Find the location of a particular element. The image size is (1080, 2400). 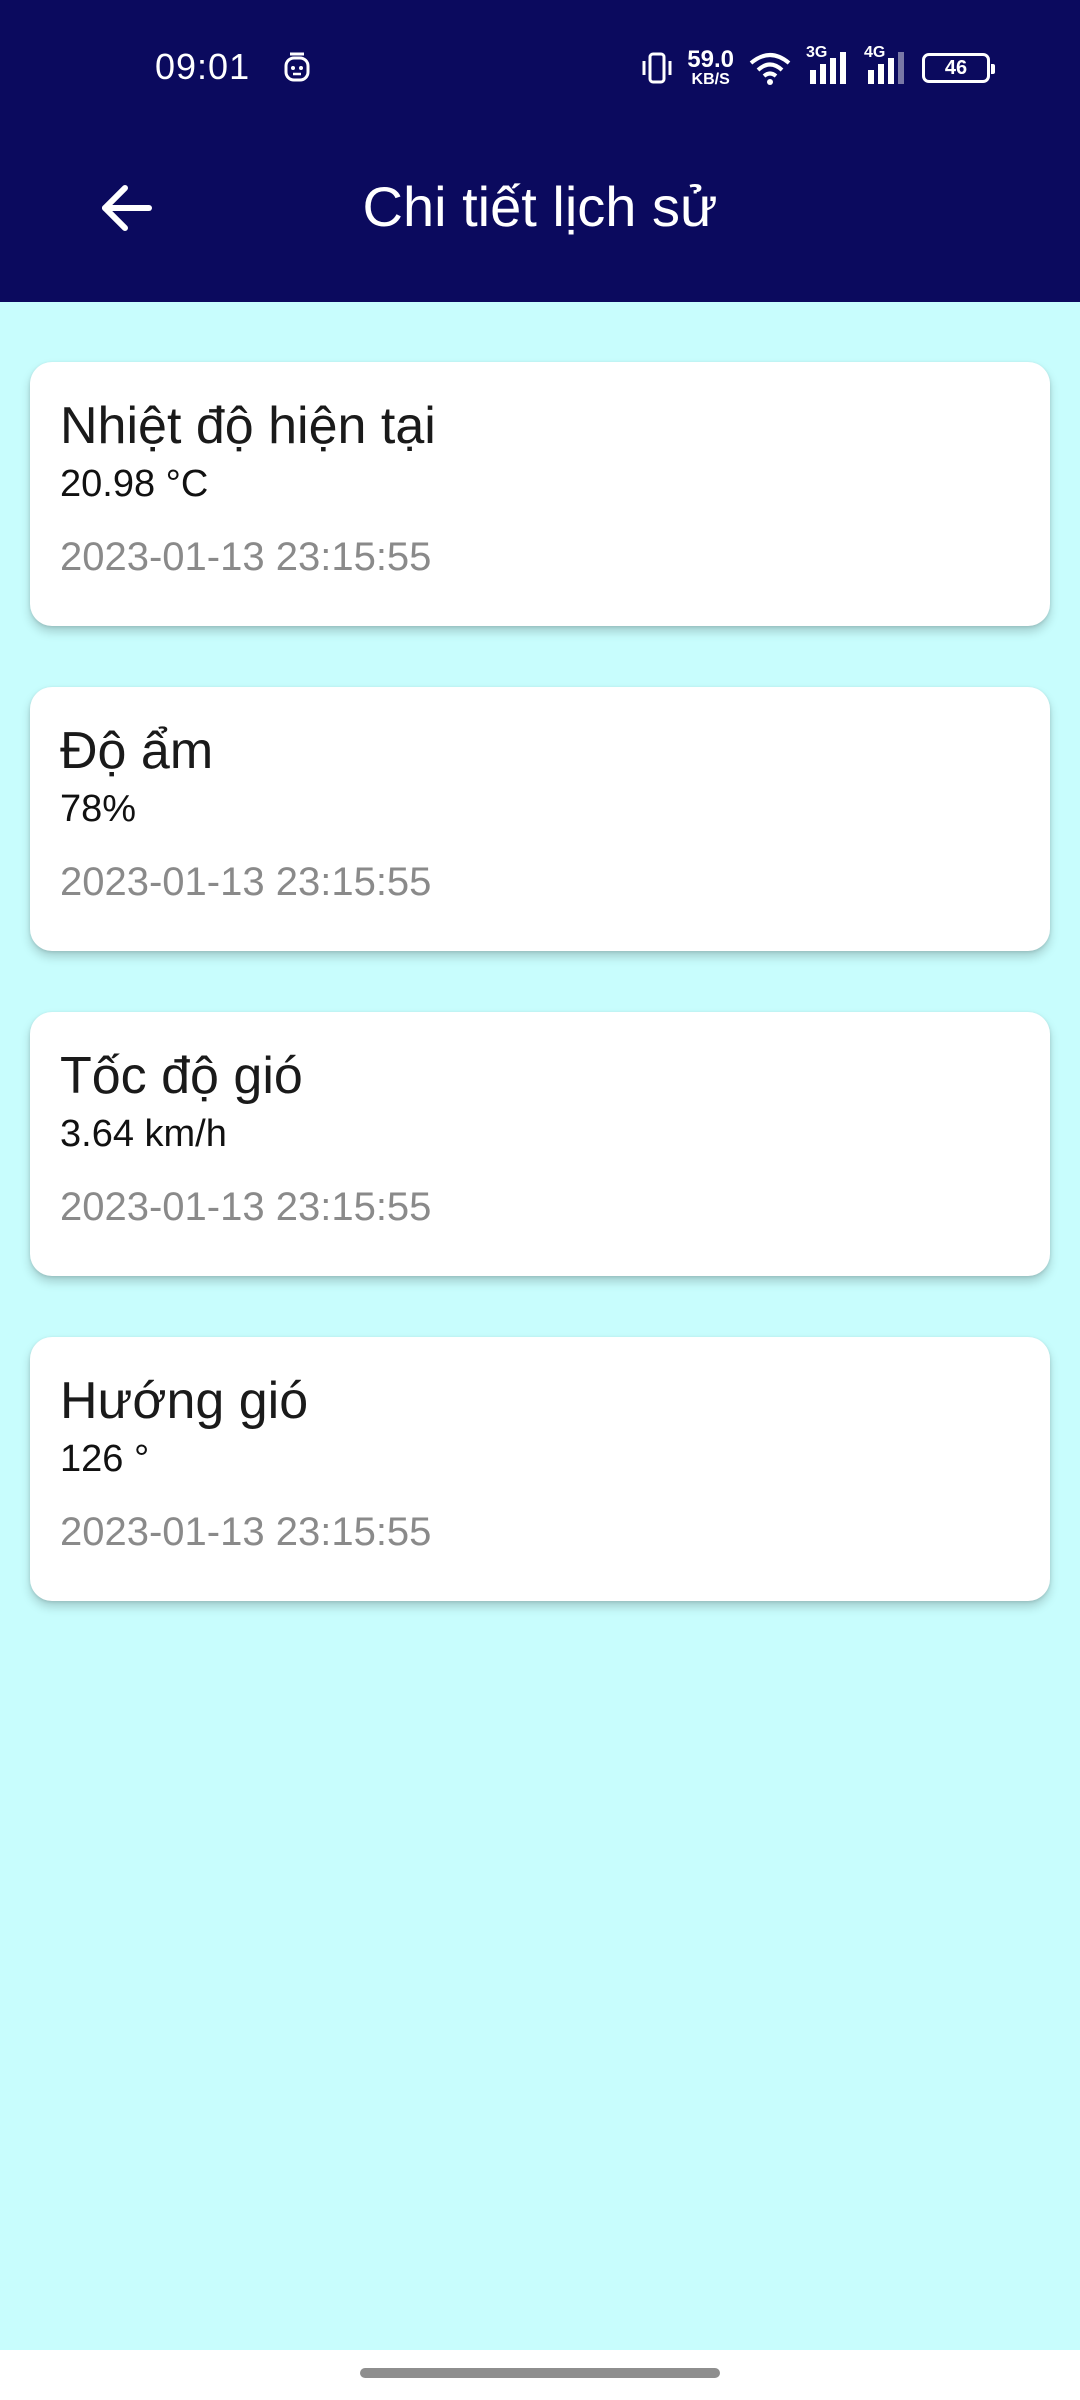

home-indicator is located at coordinates (540, 2373).